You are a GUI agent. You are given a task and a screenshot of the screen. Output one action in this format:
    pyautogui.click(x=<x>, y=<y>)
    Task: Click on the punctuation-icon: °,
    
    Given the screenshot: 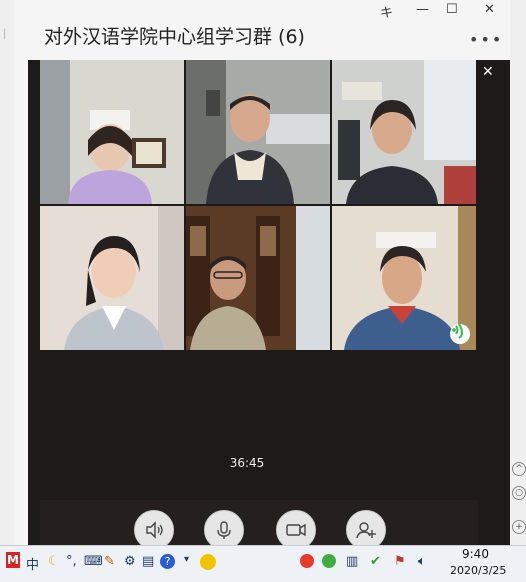 What is the action you would take?
    pyautogui.click(x=71, y=561)
    